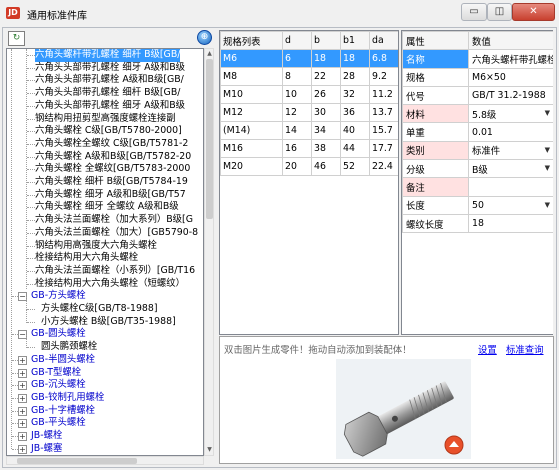  Describe the element at coordinates (510, 169) in the screenshot. I see `property-value-dropdown: B级 ▼` at that location.